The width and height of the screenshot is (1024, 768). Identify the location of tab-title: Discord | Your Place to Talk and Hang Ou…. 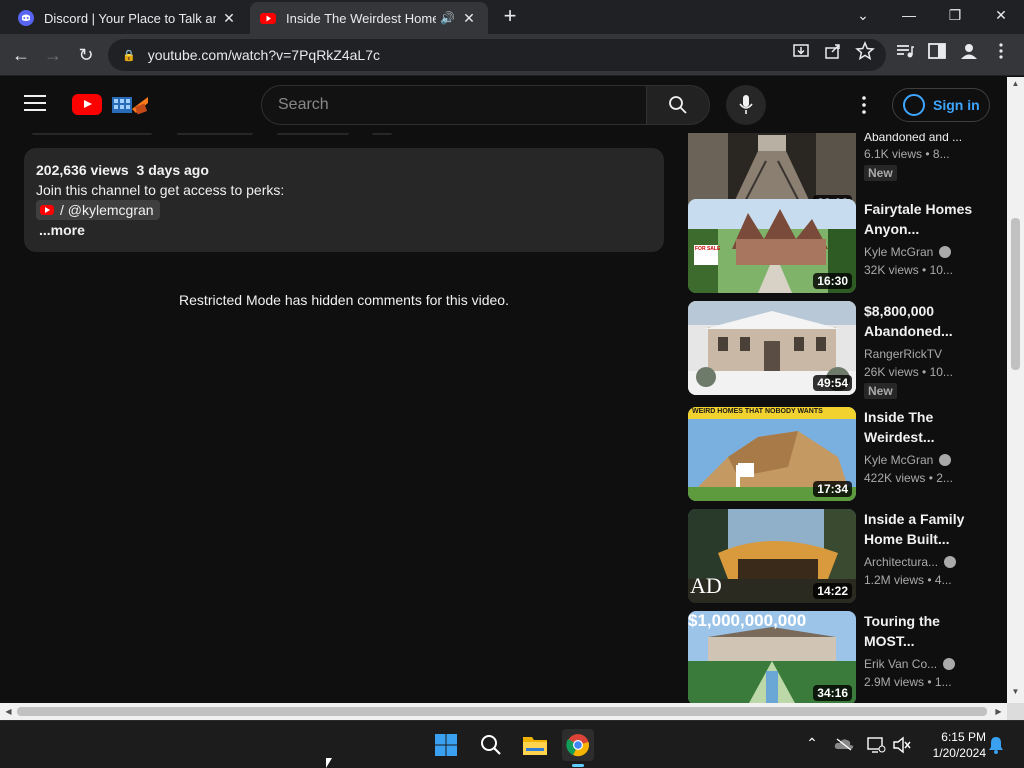
(130, 18).